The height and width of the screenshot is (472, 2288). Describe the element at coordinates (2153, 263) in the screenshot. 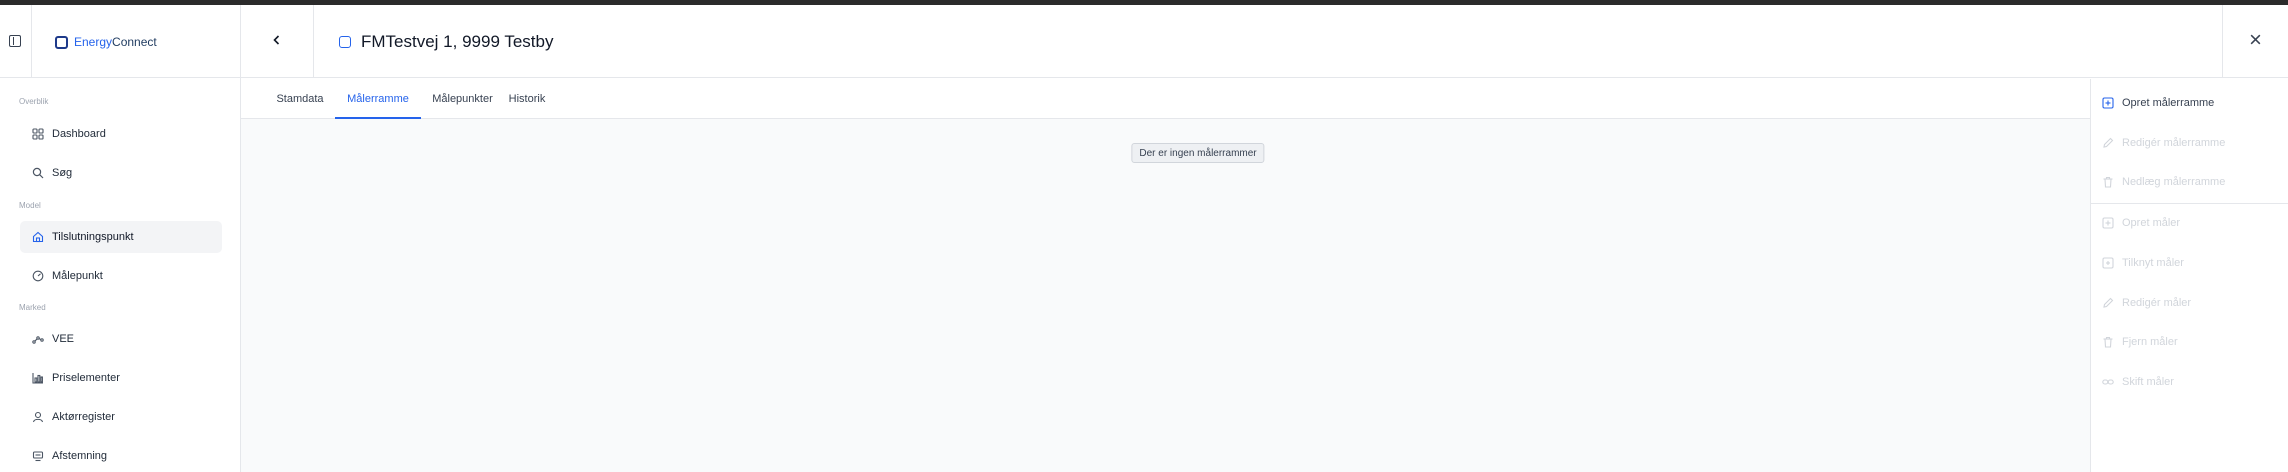

I see `action-label: Tilknyt måler` at that location.